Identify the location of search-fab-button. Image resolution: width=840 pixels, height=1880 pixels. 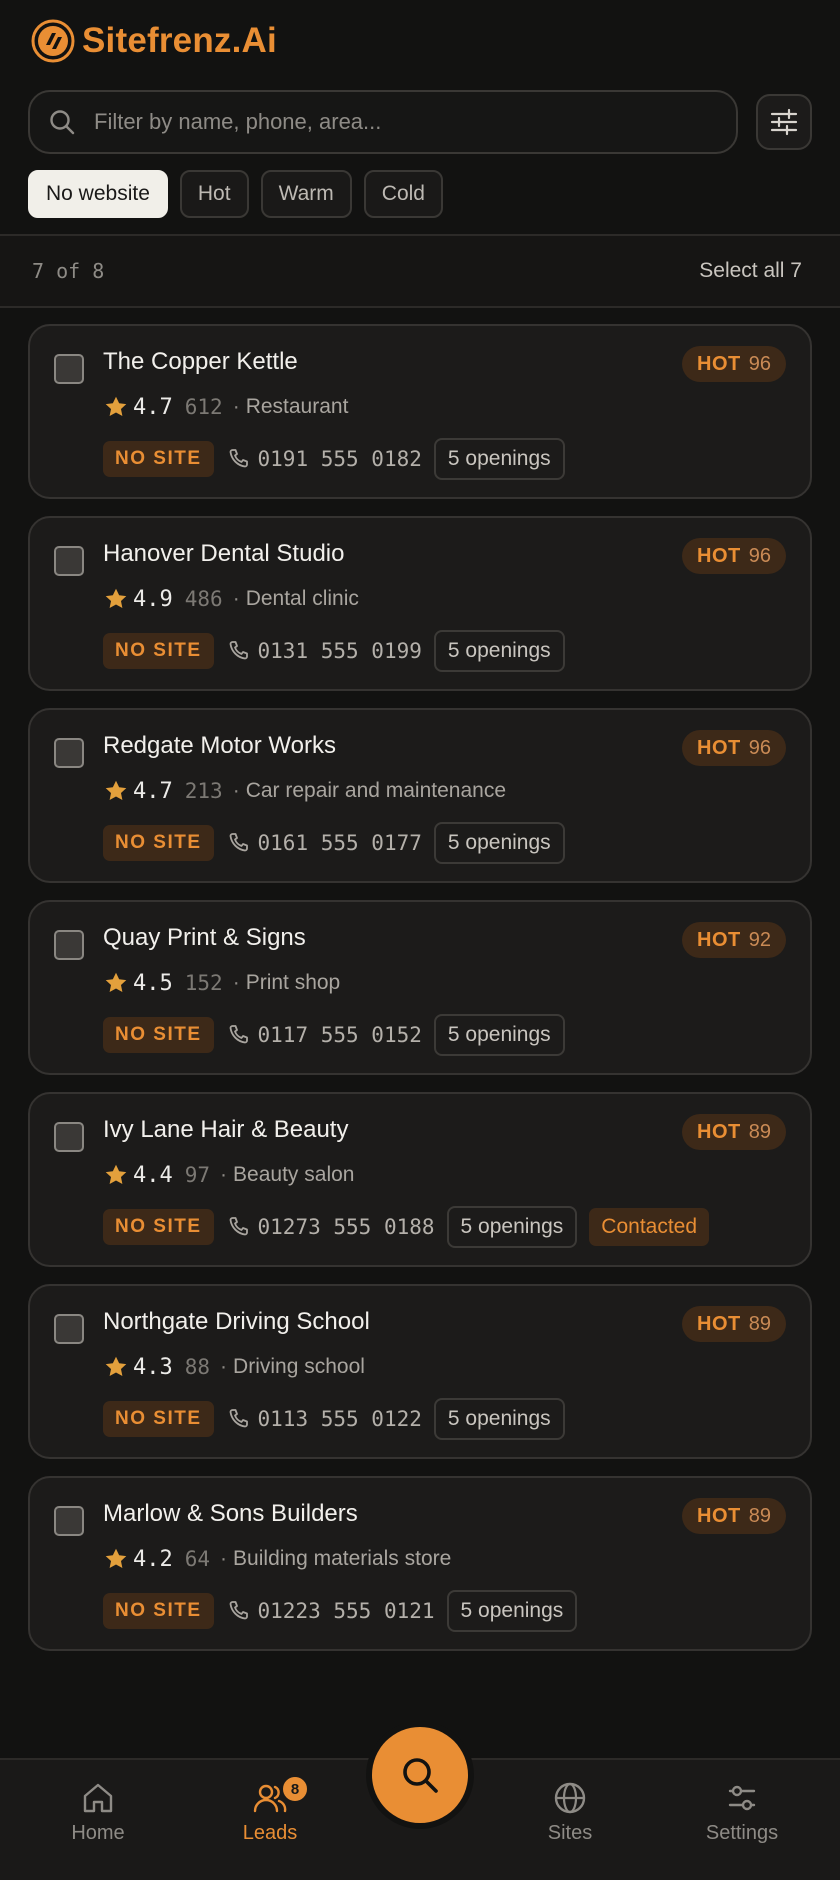
(420, 1775).